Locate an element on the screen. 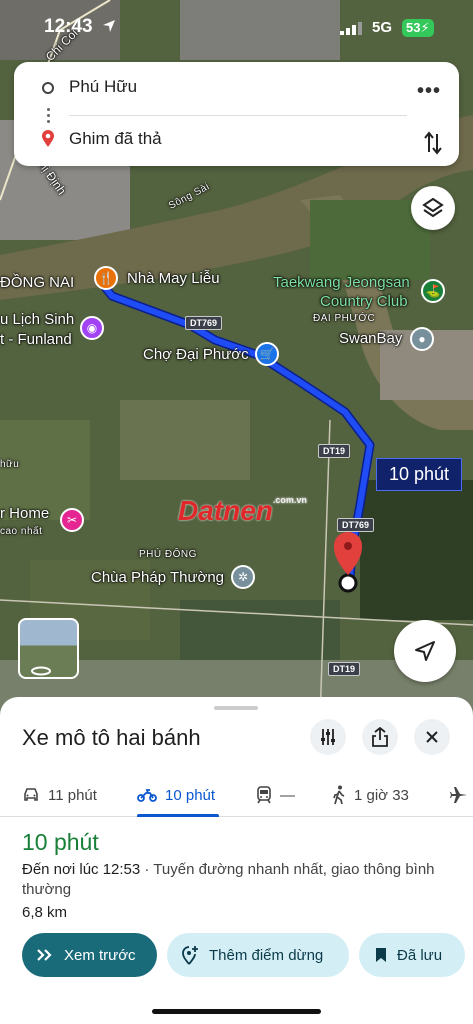  add-location-icon is located at coordinates (190, 955).